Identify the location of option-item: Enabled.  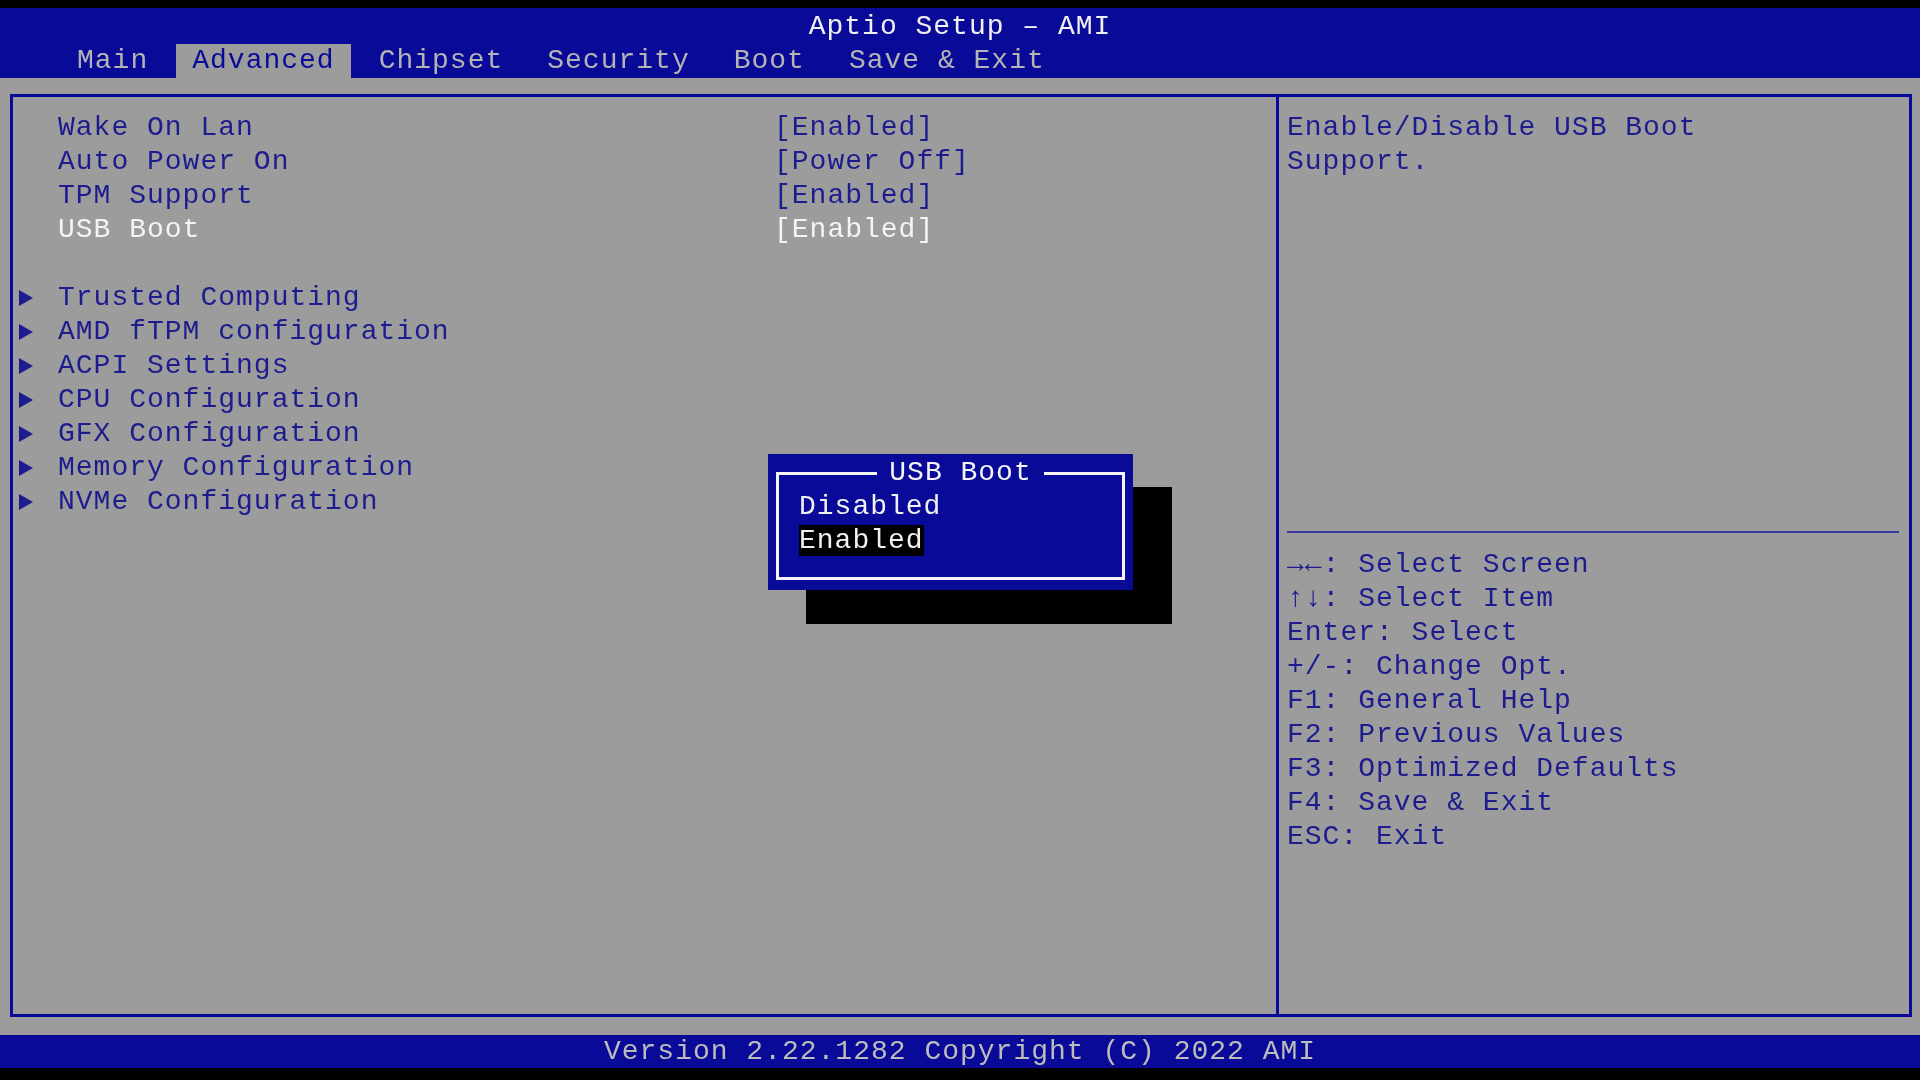
(861, 540).